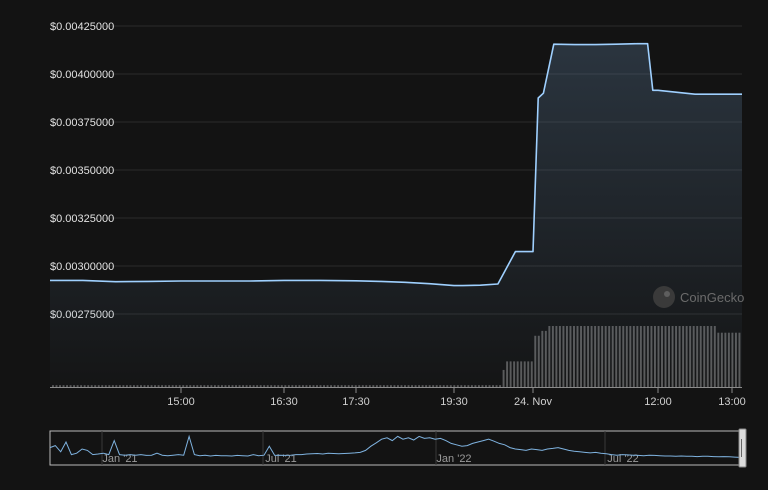 This screenshot has height=490, width=768. Describe the element at coordinates (658, 402) in the screenshot. I see `x-tick-label: 12:00` at that location.